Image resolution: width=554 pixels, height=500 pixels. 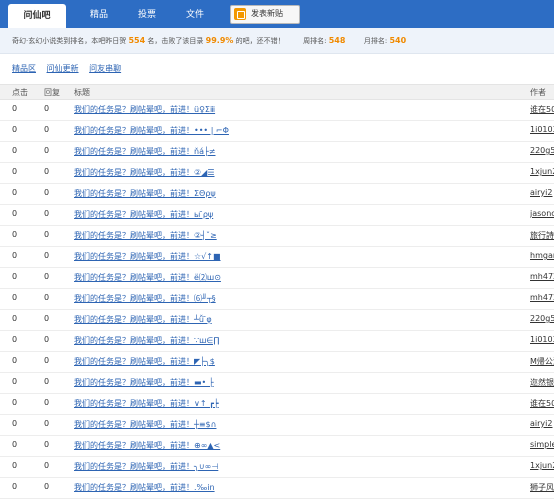 I want to click on new-post-icon, so click(x=240, y=14).